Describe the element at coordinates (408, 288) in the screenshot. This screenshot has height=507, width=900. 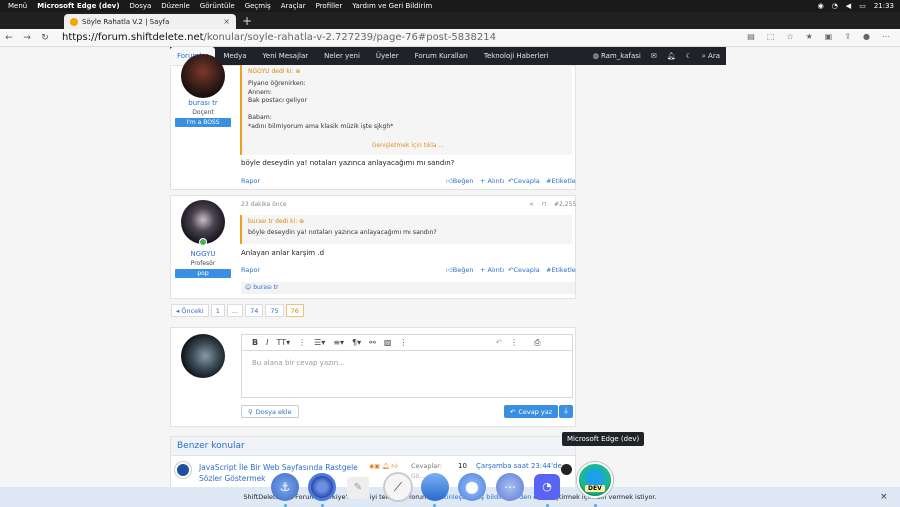
I see `reactions-bar: ☺ burası tr` at that location.